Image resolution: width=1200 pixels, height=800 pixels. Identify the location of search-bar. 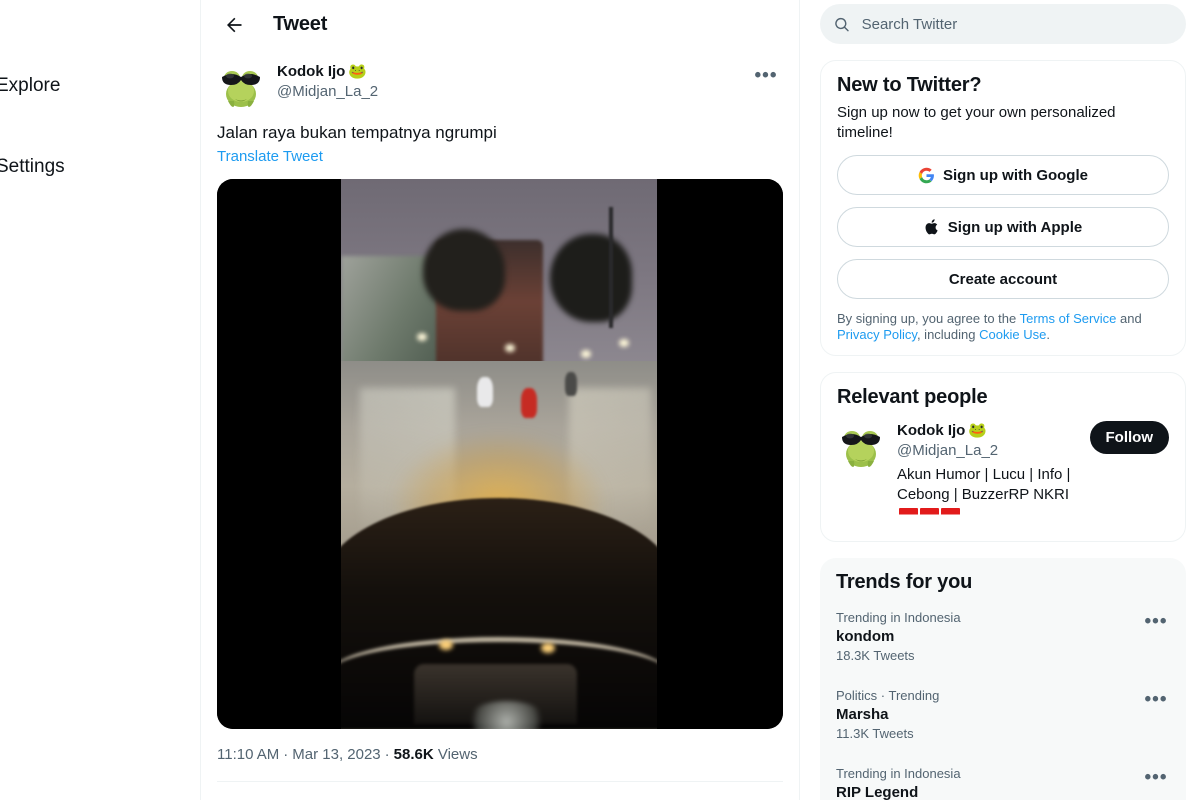
(1003, 24).